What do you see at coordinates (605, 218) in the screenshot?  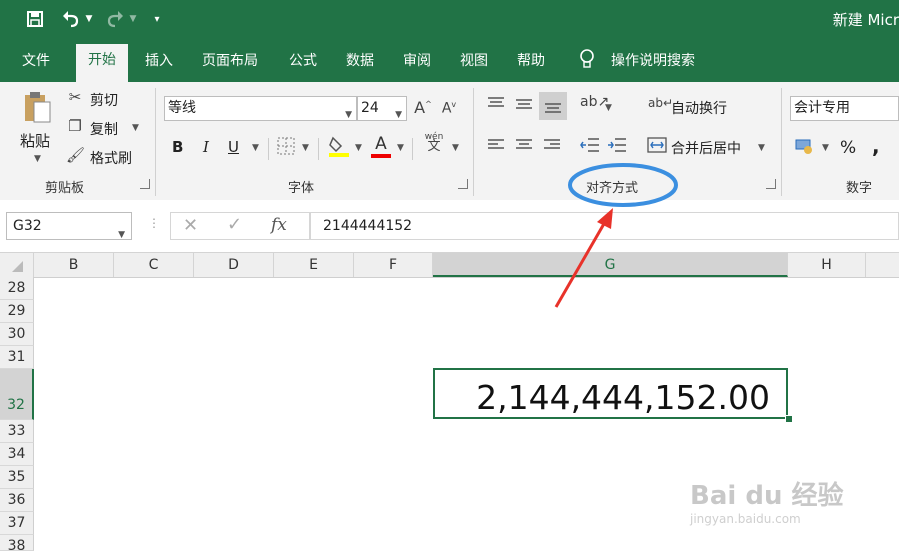 I see `annotation-arrowhead` at bounding box center [605, 218].